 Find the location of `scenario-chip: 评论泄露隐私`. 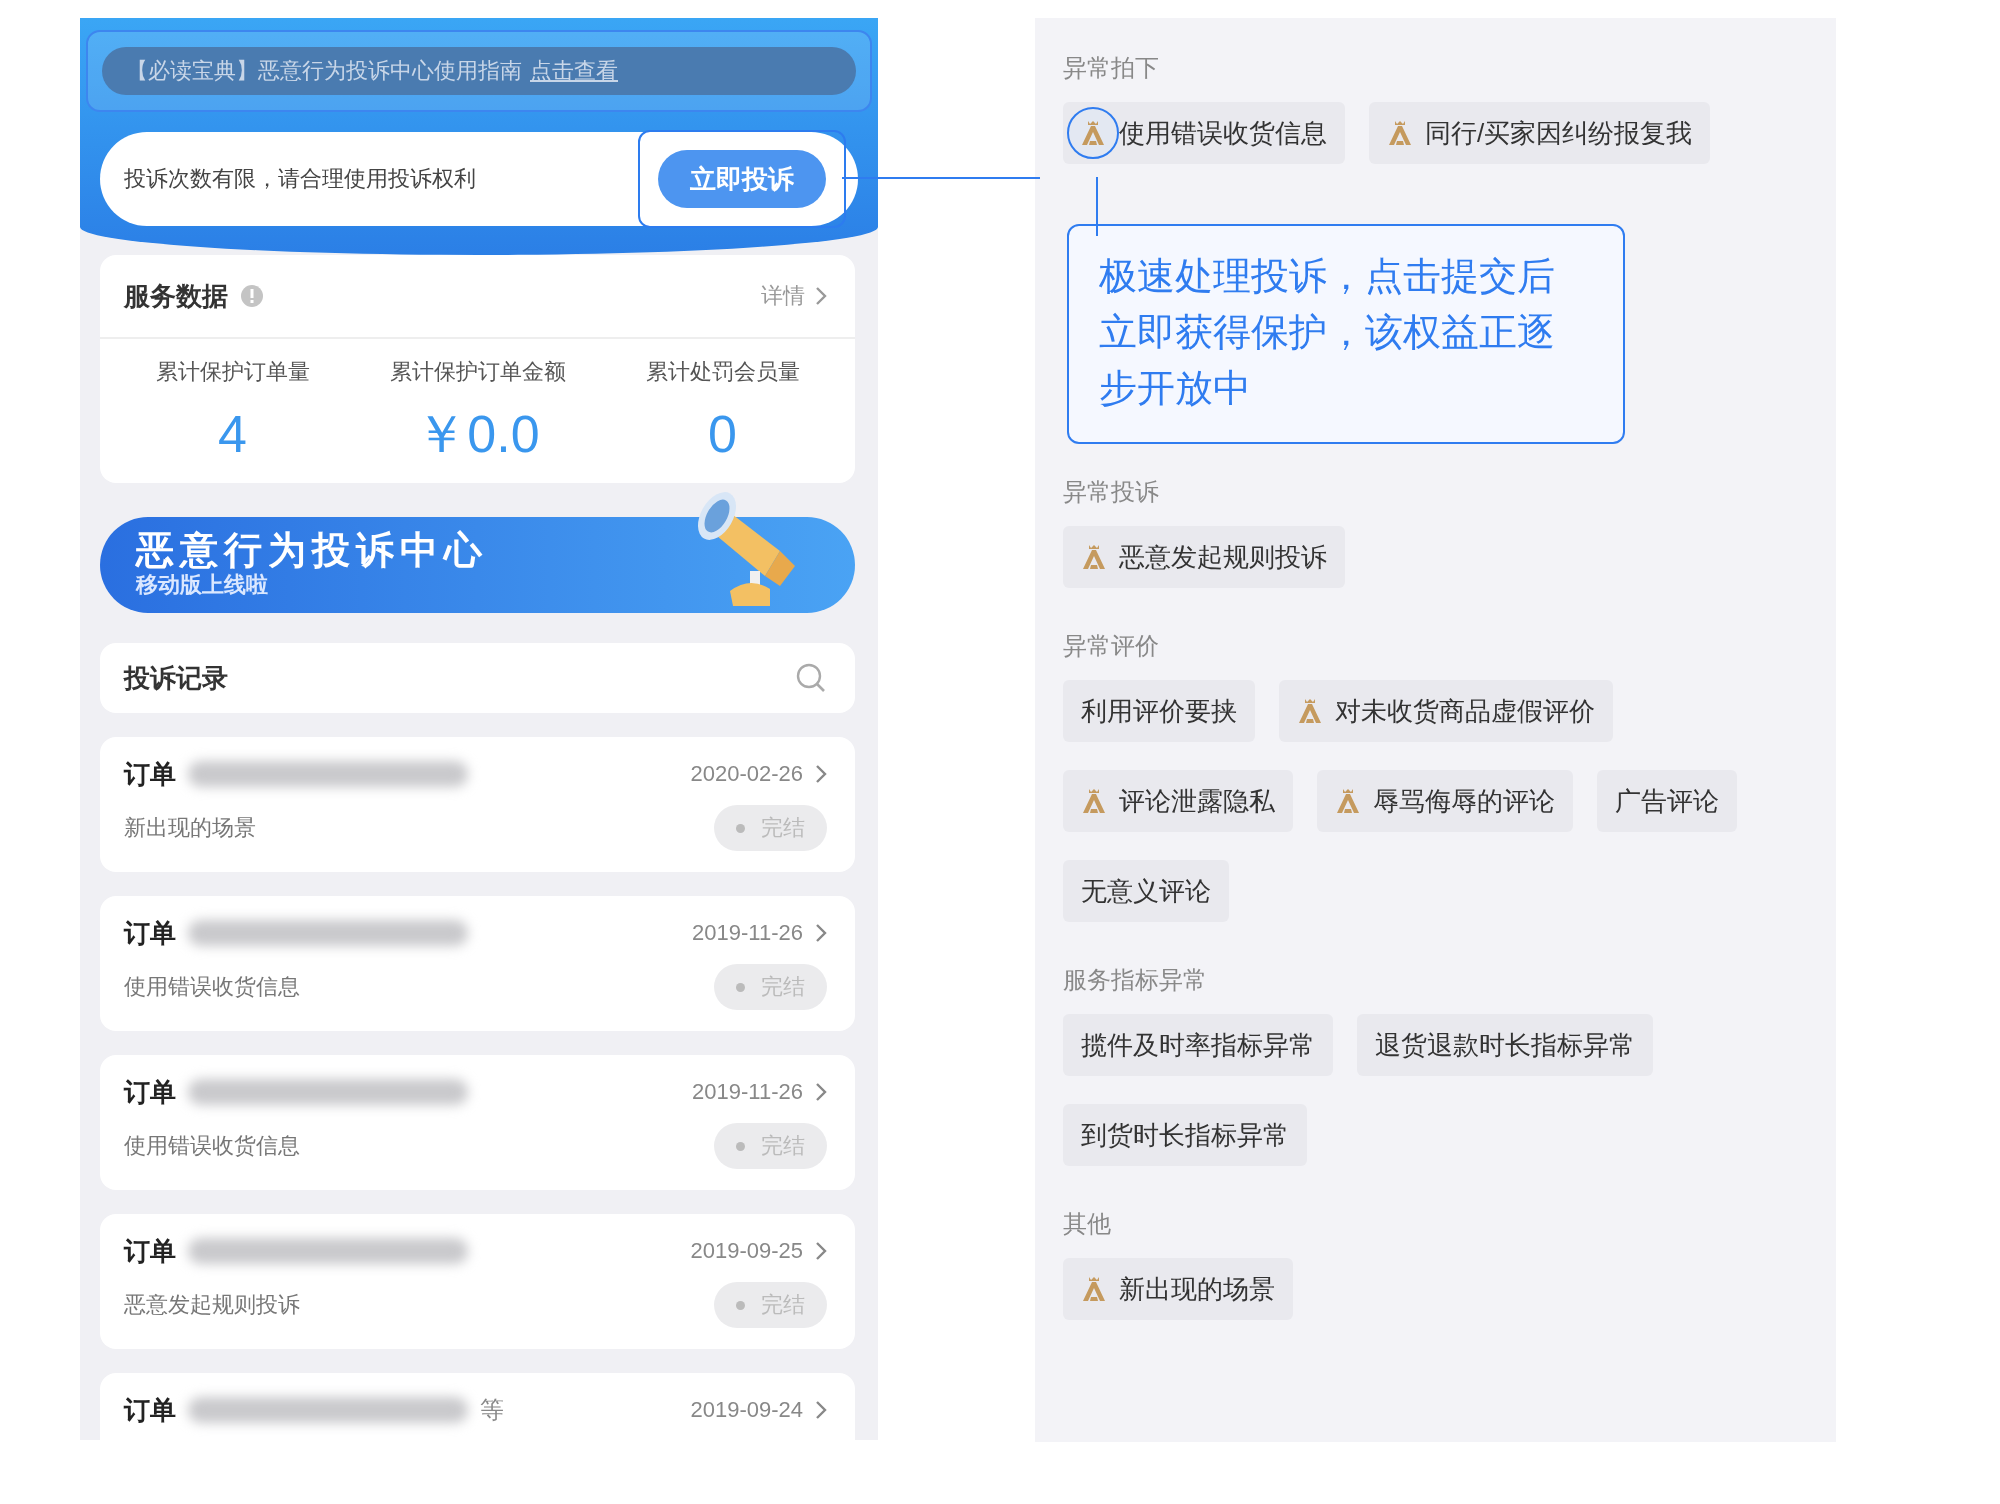

scenario-chip: 评论泄露隐私 is located at coordinates (1178, 801).